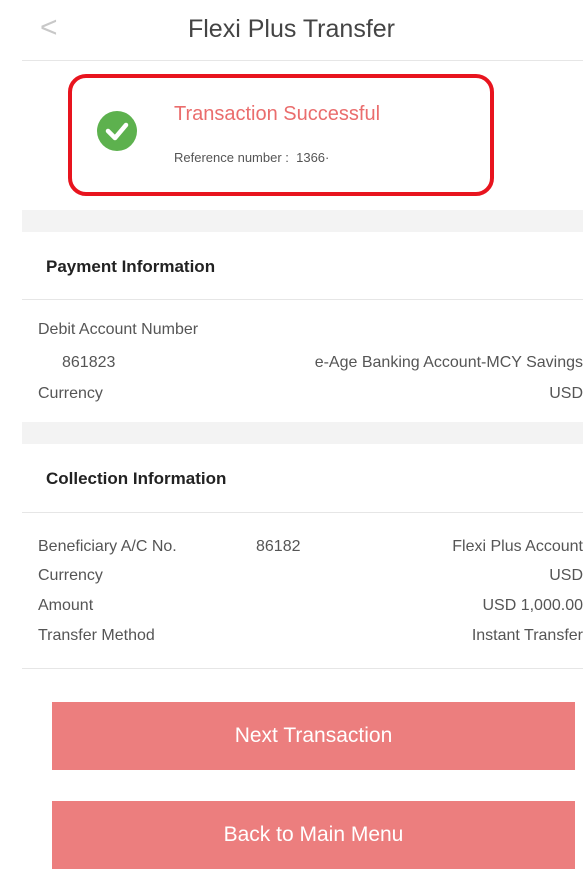  What do you see at coordinates (566, 575) in the screenshot?
I see `collection-currency-value: USD` at bounding box center [566, 575].